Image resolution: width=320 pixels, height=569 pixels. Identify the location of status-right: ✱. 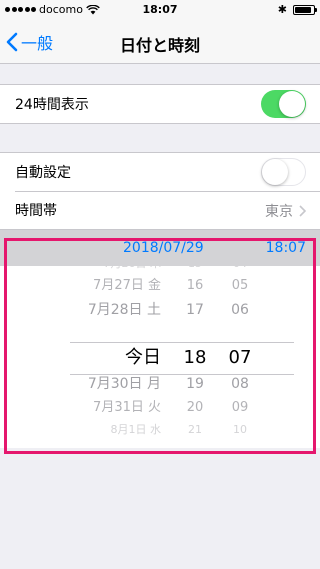
(297, 9).